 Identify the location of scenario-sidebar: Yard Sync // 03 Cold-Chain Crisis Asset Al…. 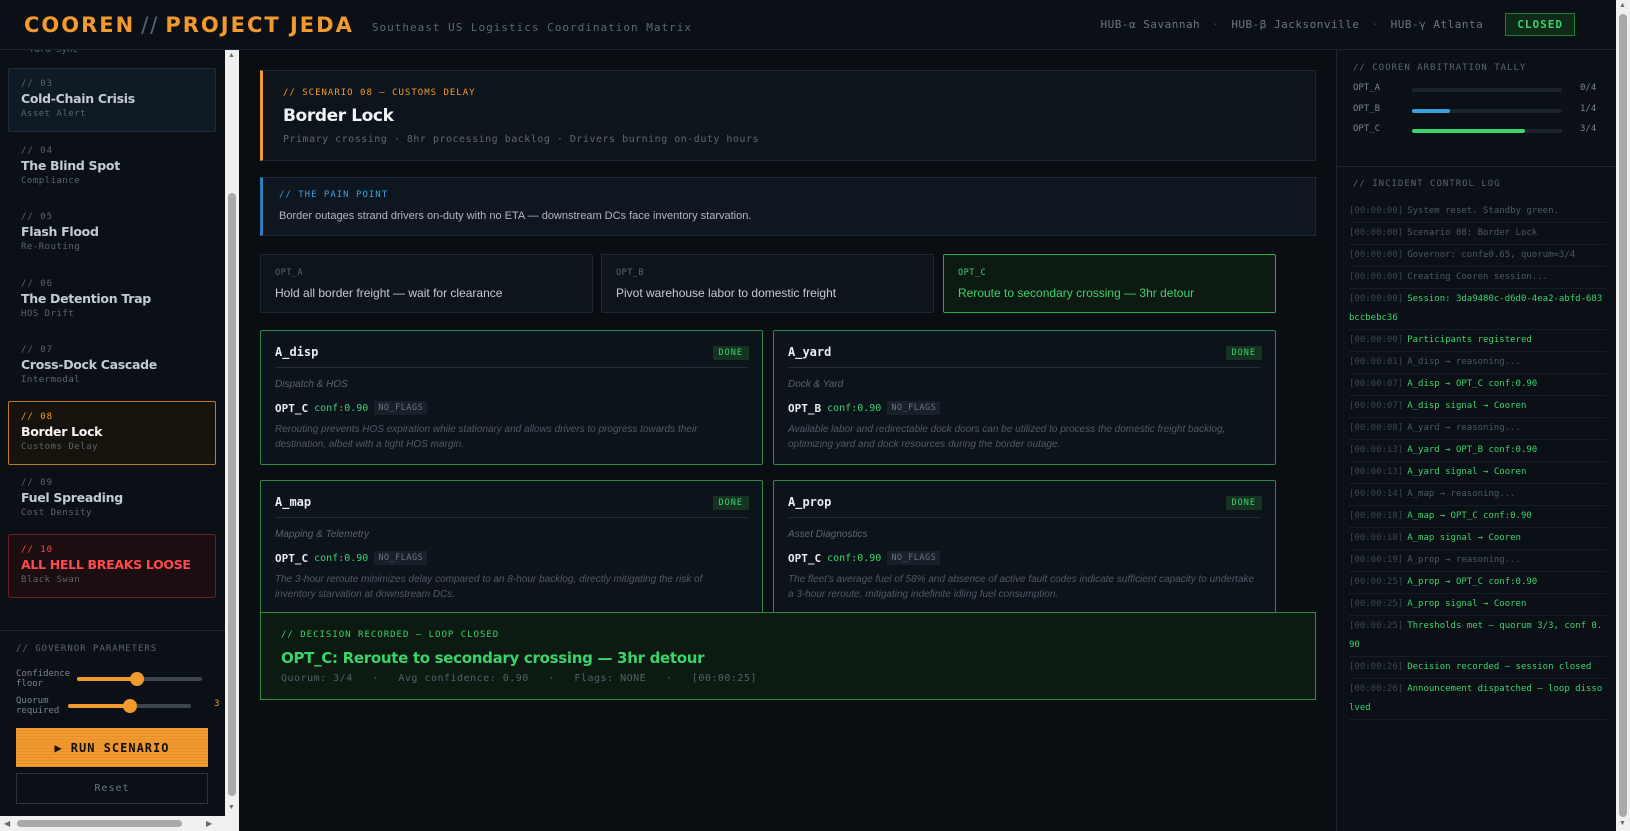
(119, 440).